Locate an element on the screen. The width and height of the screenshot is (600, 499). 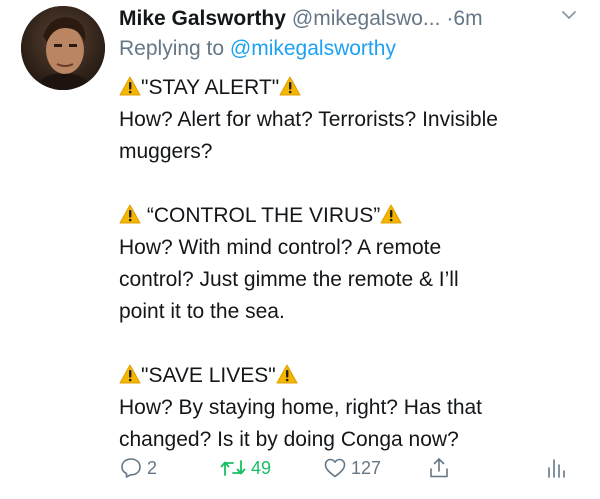
reply-button: 2 is located at coordinates (138, 468).